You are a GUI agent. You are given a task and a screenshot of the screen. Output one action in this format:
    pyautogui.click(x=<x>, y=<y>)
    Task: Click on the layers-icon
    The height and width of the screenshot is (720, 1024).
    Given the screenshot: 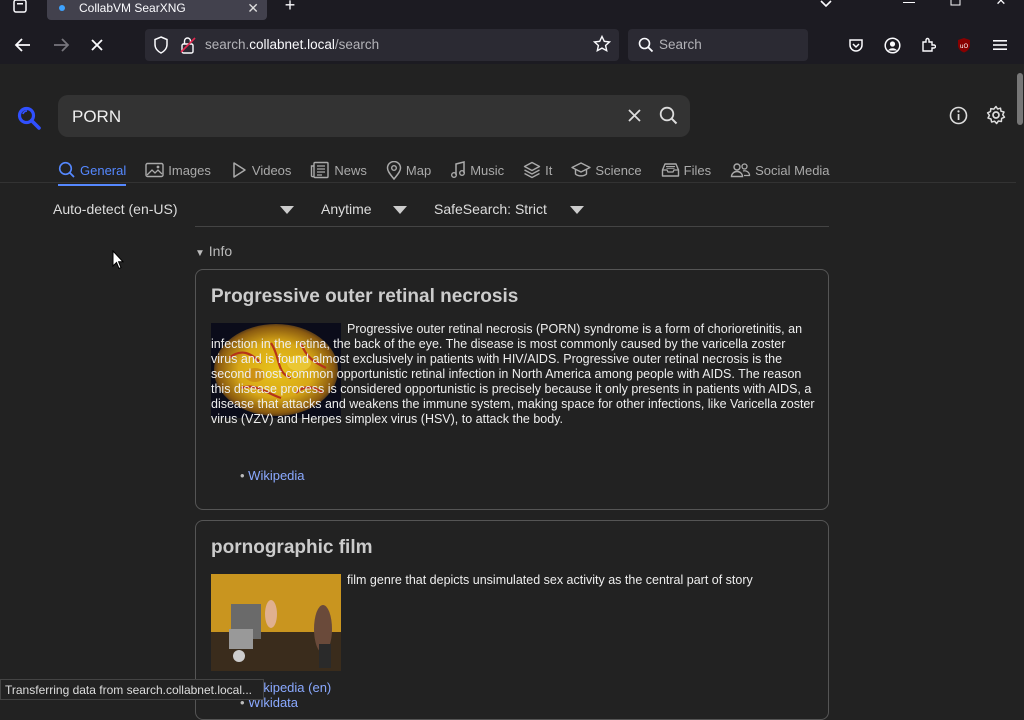 What is the action you would take?
    pyautogui.click(x=532, y=170)
    